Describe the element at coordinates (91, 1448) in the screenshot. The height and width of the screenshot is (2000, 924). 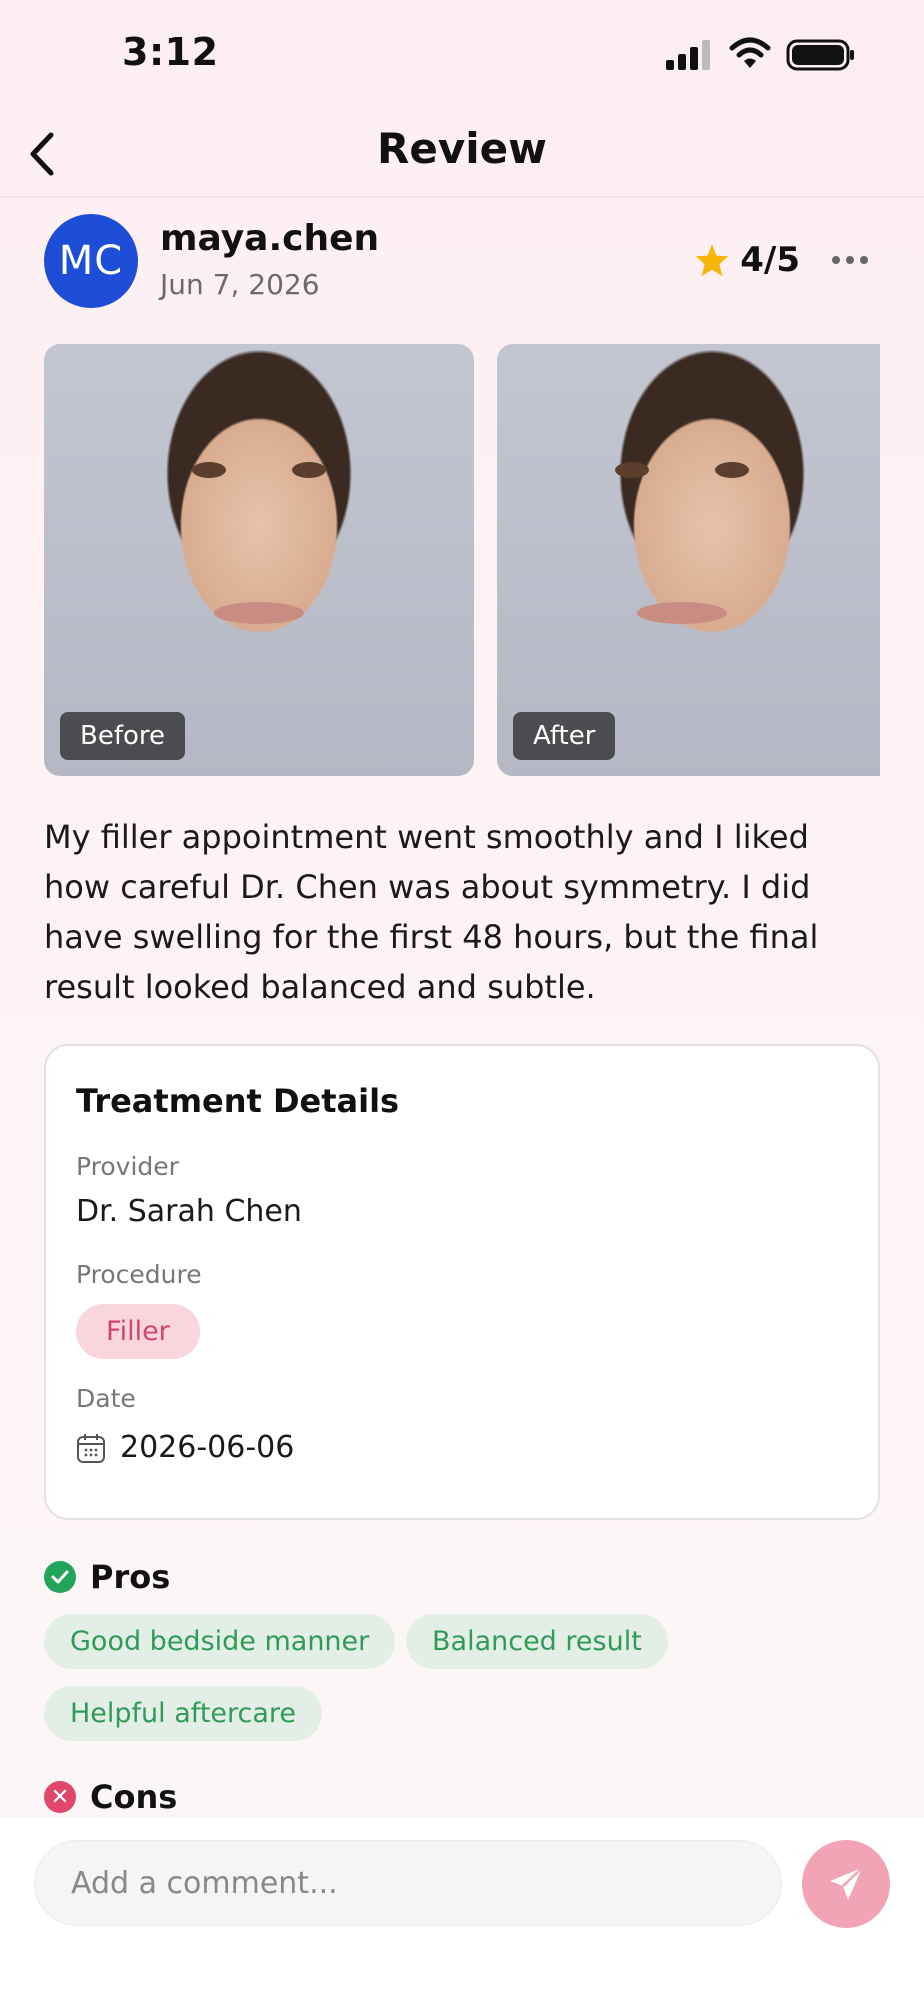
I see `calendar-icon` at that location.